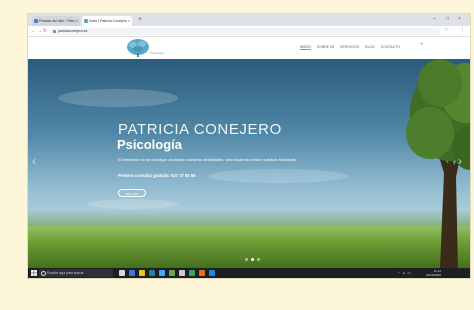  I want to click on taskbar-clock: 11:12 29/06/2020, so click(433, 273).